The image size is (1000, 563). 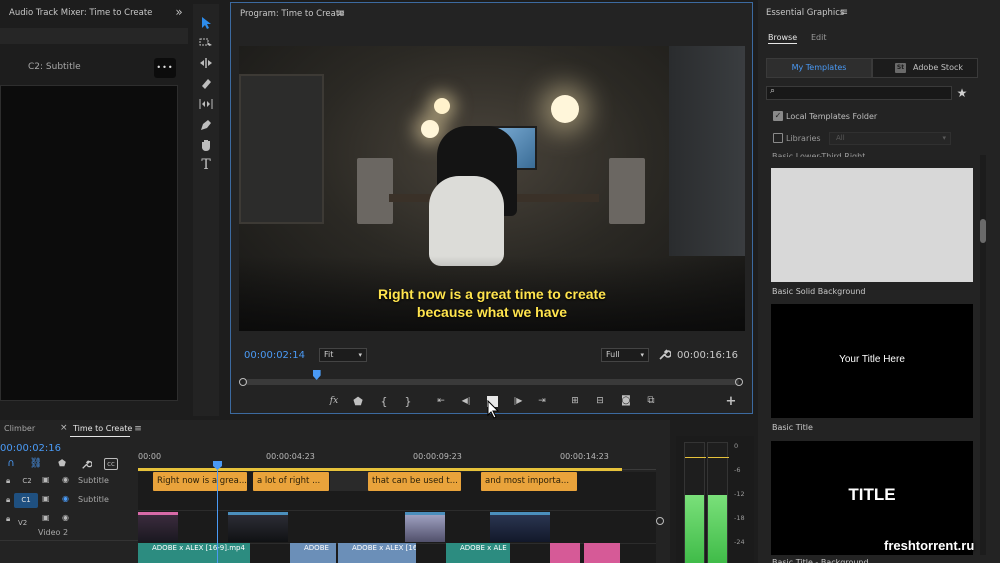 I want to click on search-icon: ⌕, so click(x=773, y=91).